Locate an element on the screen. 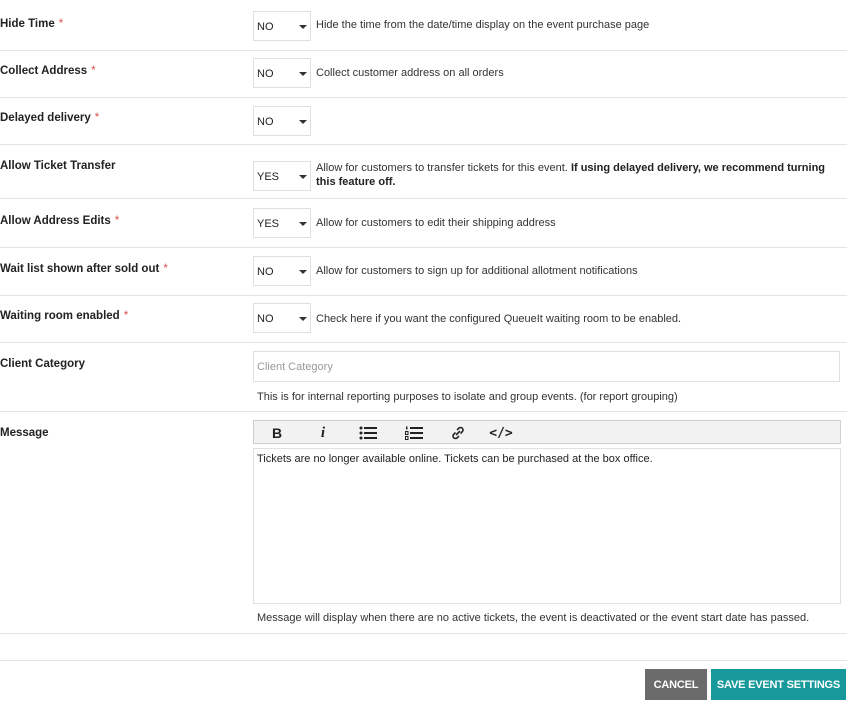 The width and height of the screenshot is (847, 702). editor-toolbar: B i </> is located at coordinates (547, 432).